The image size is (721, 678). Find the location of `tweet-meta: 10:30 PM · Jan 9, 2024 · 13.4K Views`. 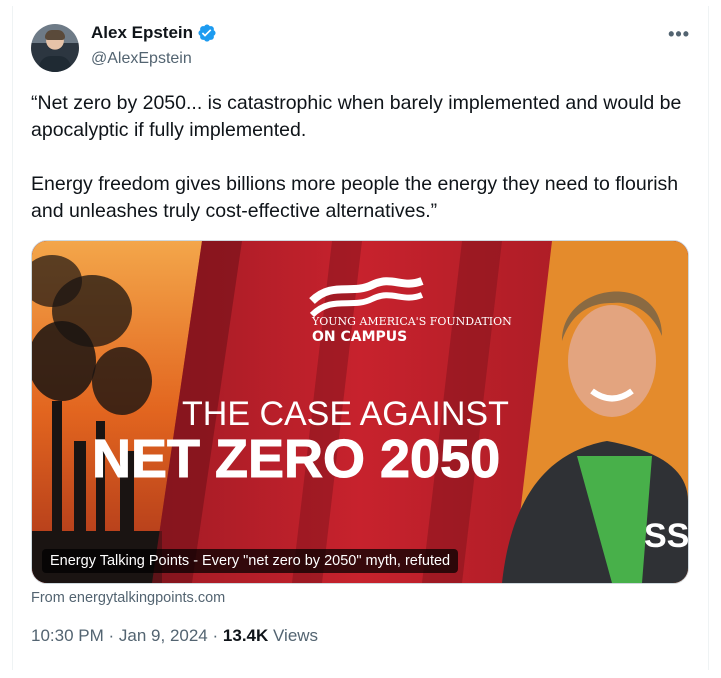

tweet-meta: 10:30 PM · Jan 9, 2024 · 13.4K Views is located at coordinates (174, 636).